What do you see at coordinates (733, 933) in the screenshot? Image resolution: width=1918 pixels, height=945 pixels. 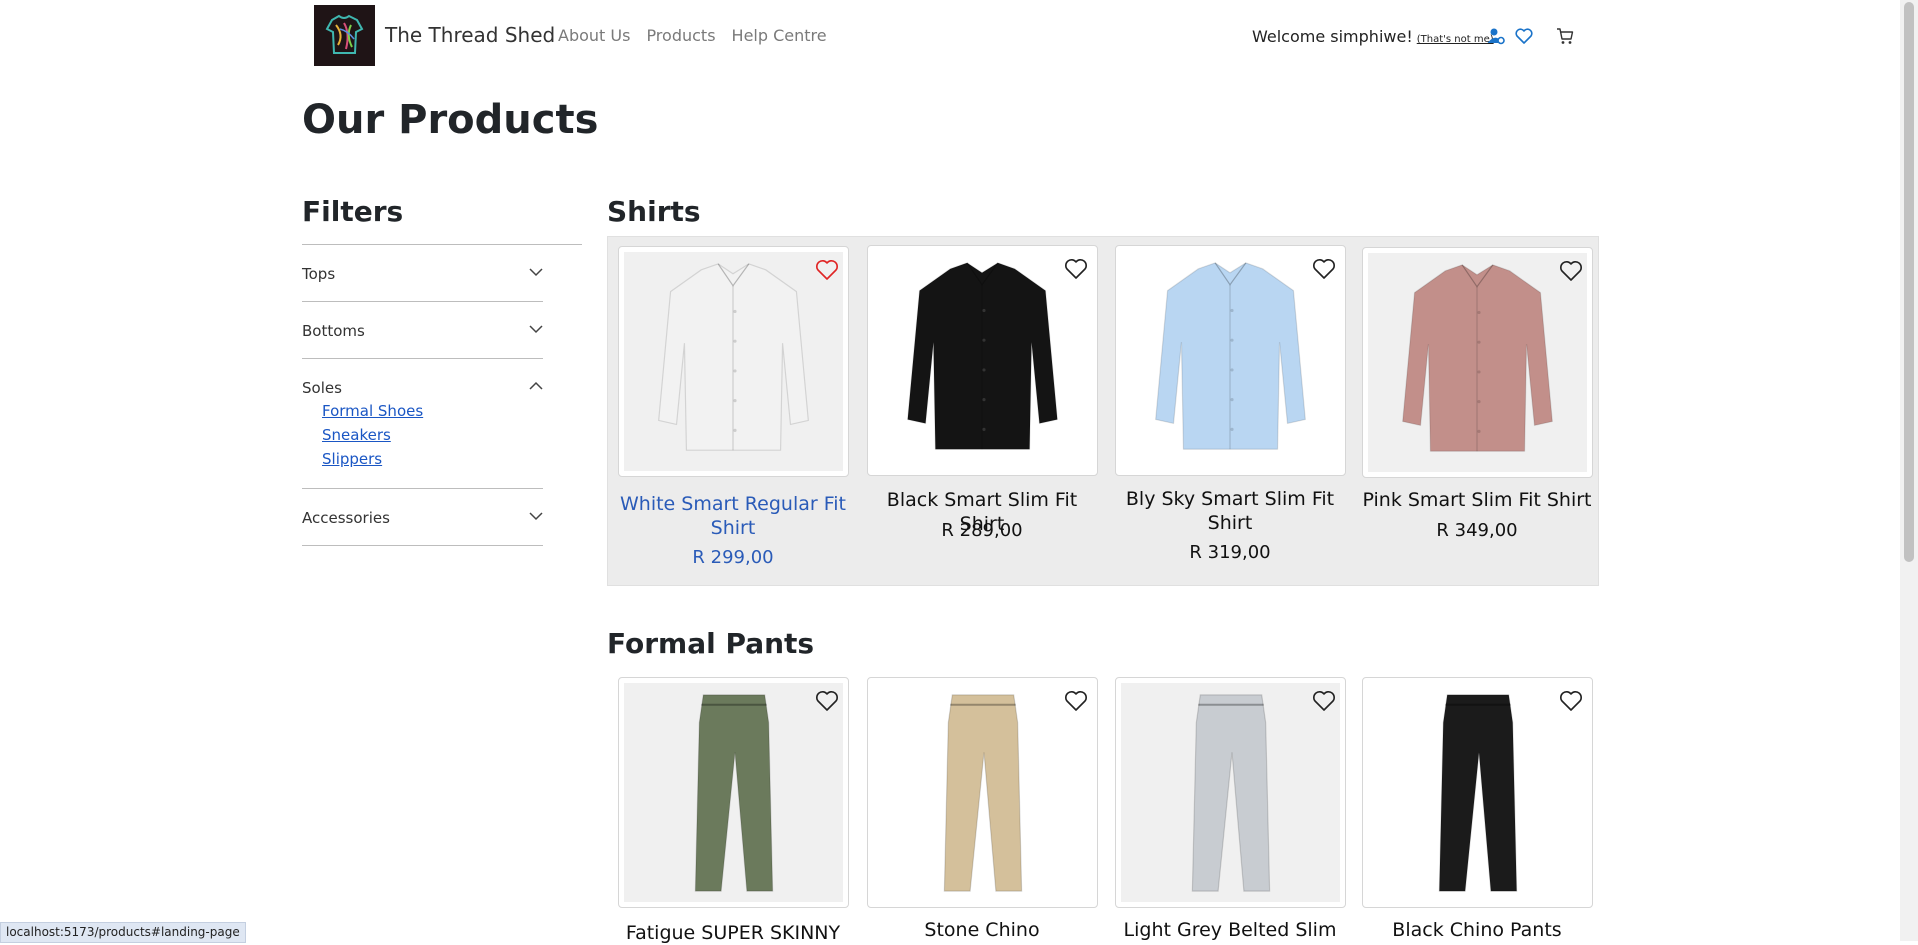 I see `product-name: Fatigue SUPER SKINNY` at bounding box center [733, 933].